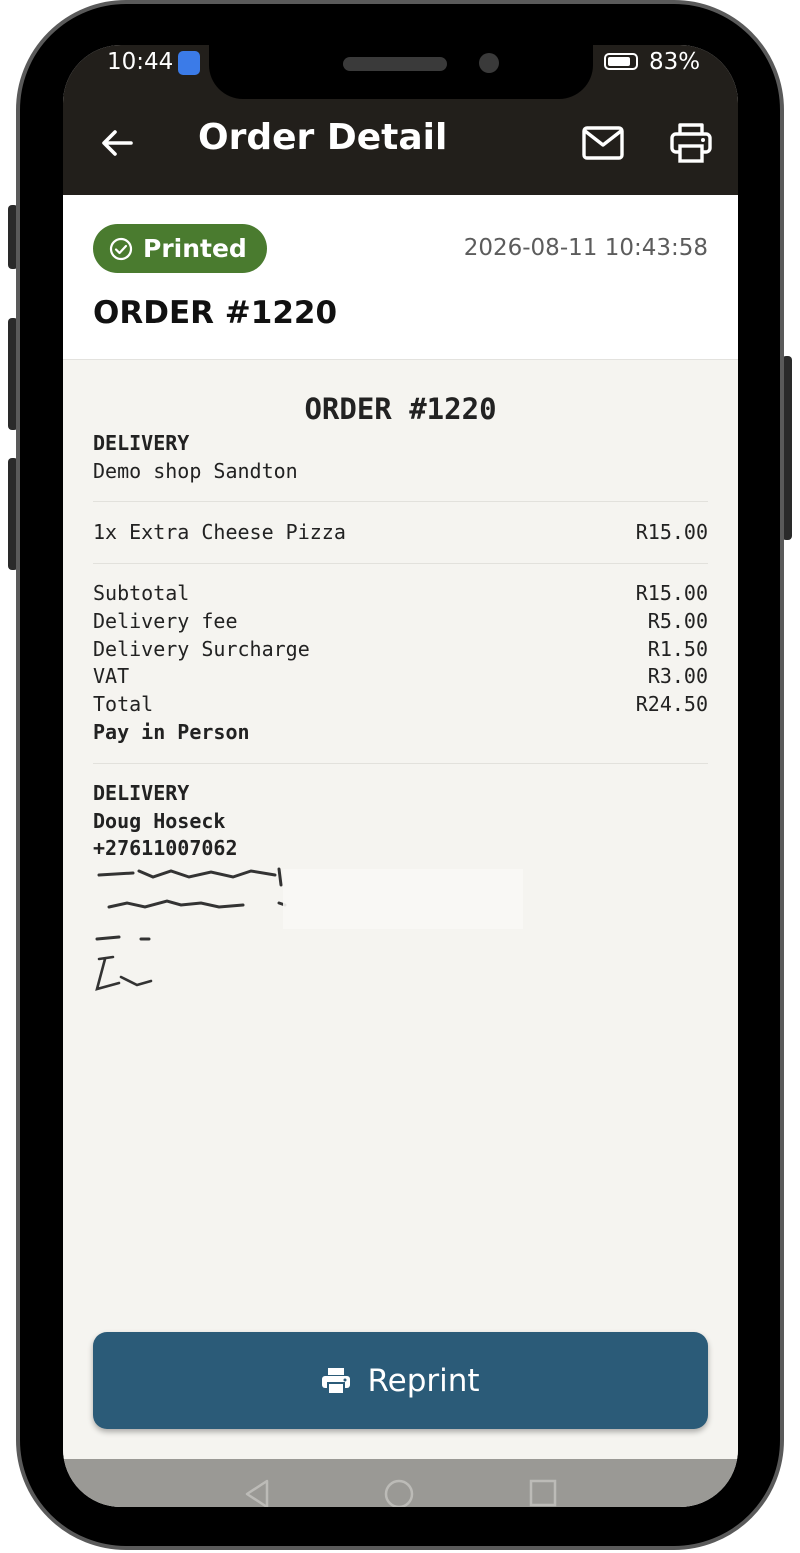 The height and width of the screenshot is (1553, 800). What do you see at coordinates (165, 848) in the screenshot?
I see `receipt-customer-phone: +27611007062` at bounding box center [165, 848].